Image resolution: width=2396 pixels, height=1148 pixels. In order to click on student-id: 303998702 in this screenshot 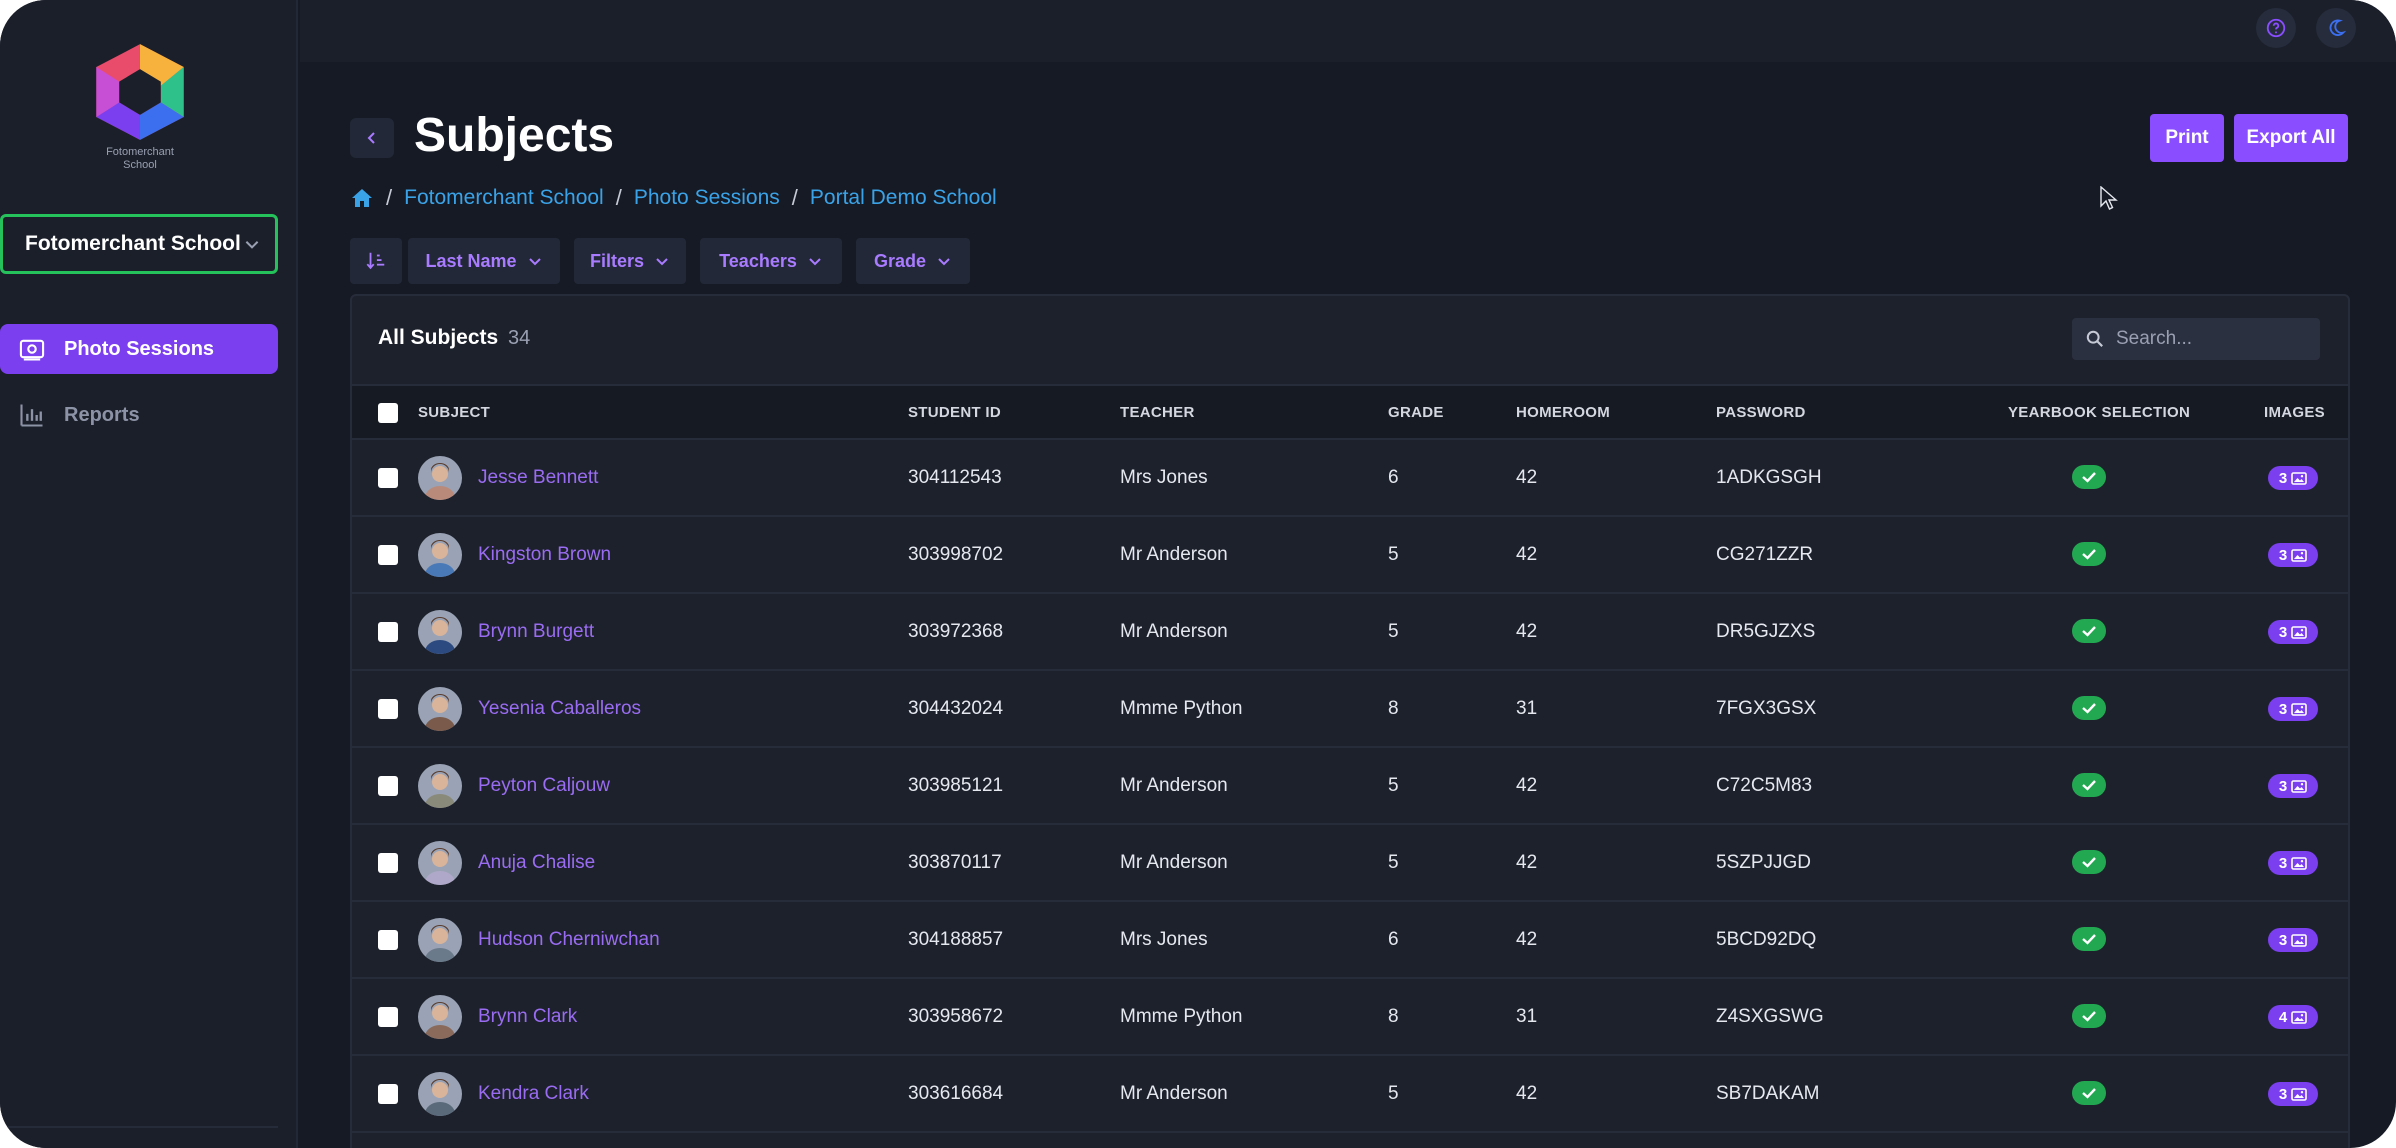, I will do `click(956, 554)`.